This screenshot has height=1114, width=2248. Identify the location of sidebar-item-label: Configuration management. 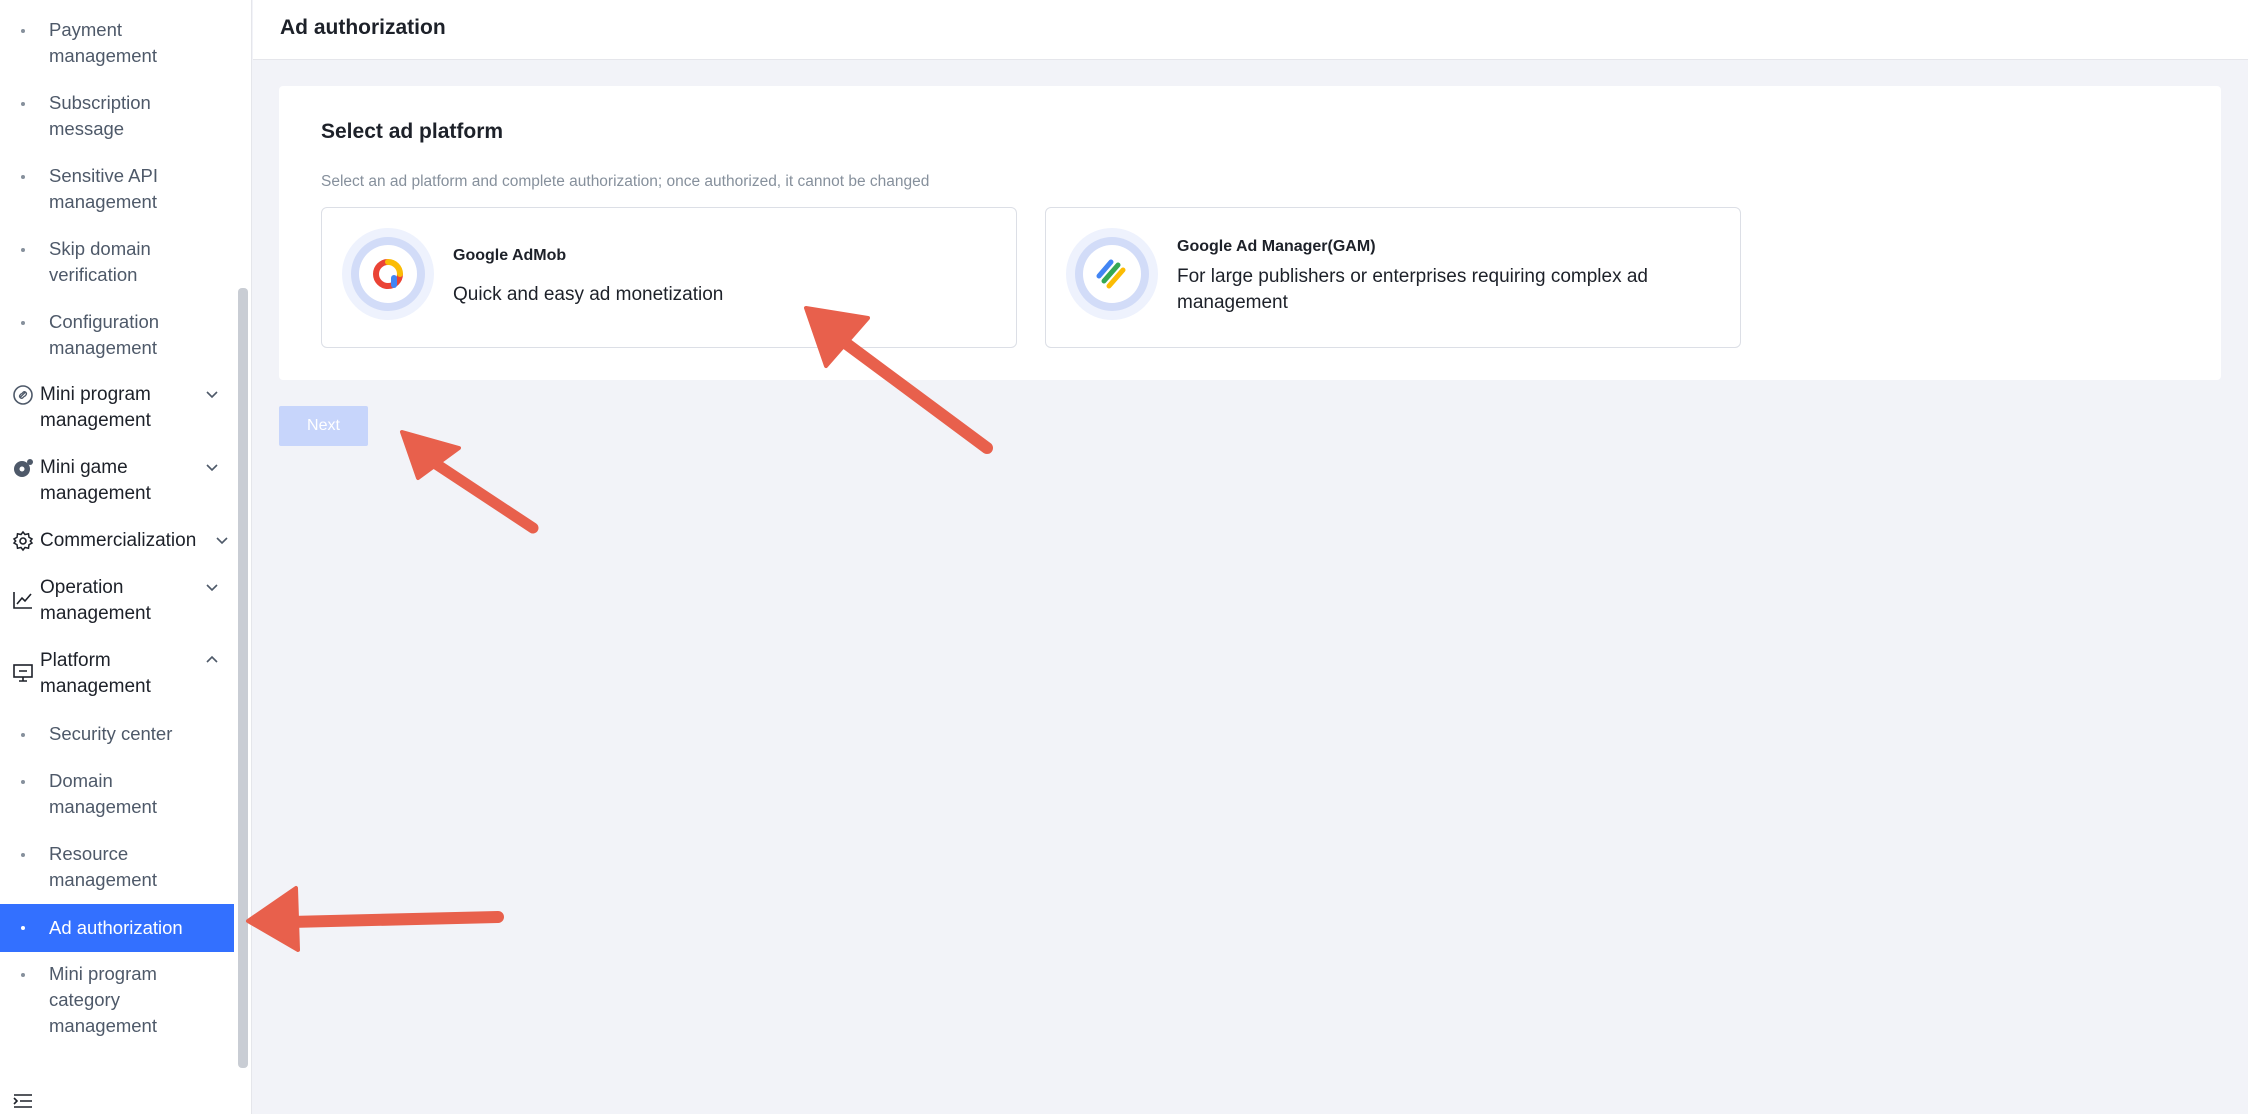
(104, 334).